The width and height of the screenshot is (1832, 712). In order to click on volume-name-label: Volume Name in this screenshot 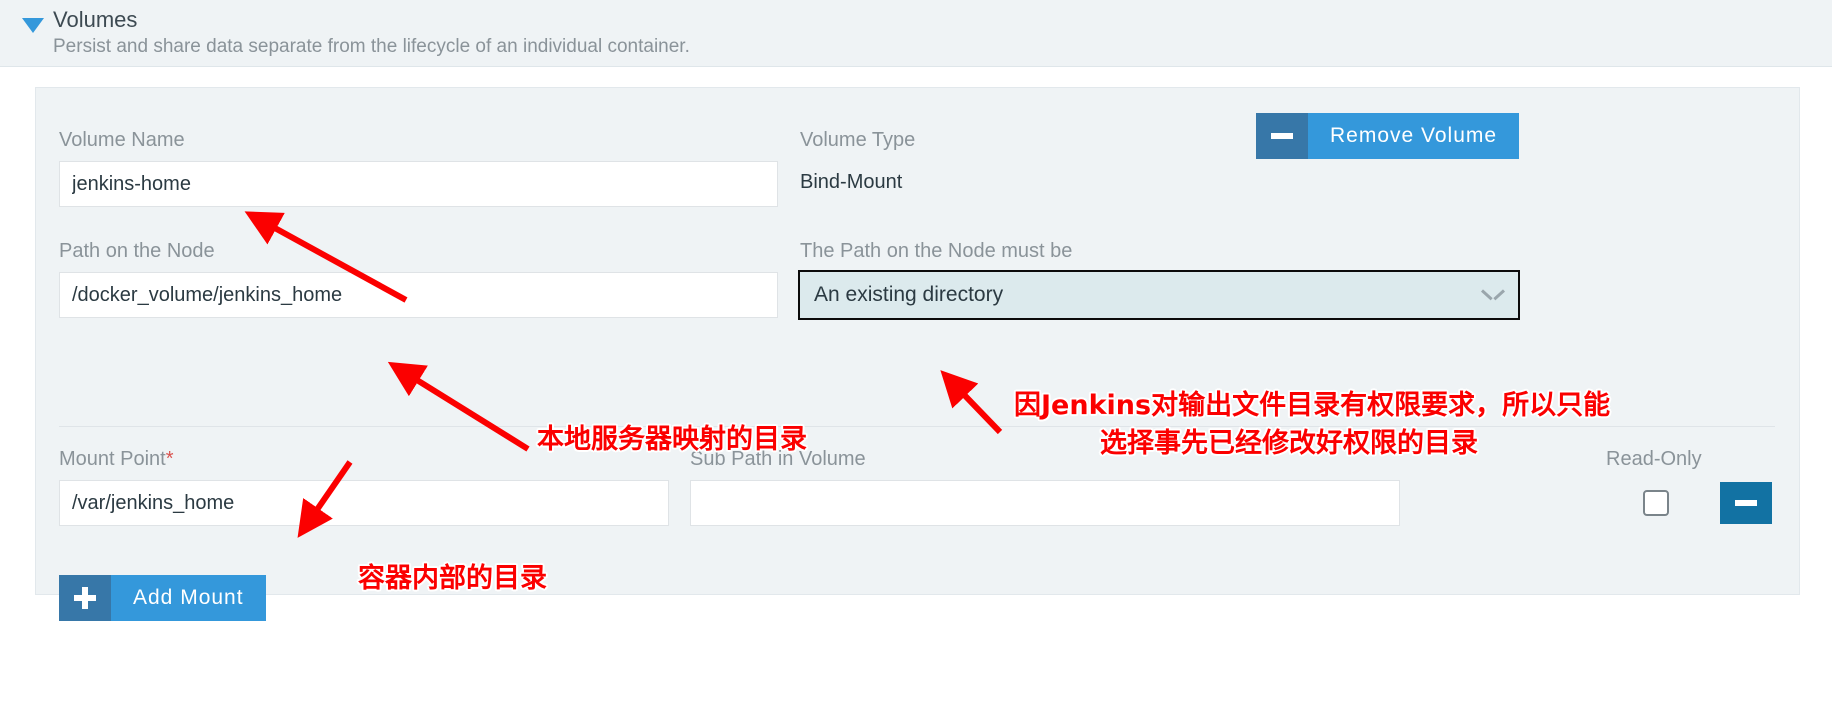, I will do `click(122, 140)`.